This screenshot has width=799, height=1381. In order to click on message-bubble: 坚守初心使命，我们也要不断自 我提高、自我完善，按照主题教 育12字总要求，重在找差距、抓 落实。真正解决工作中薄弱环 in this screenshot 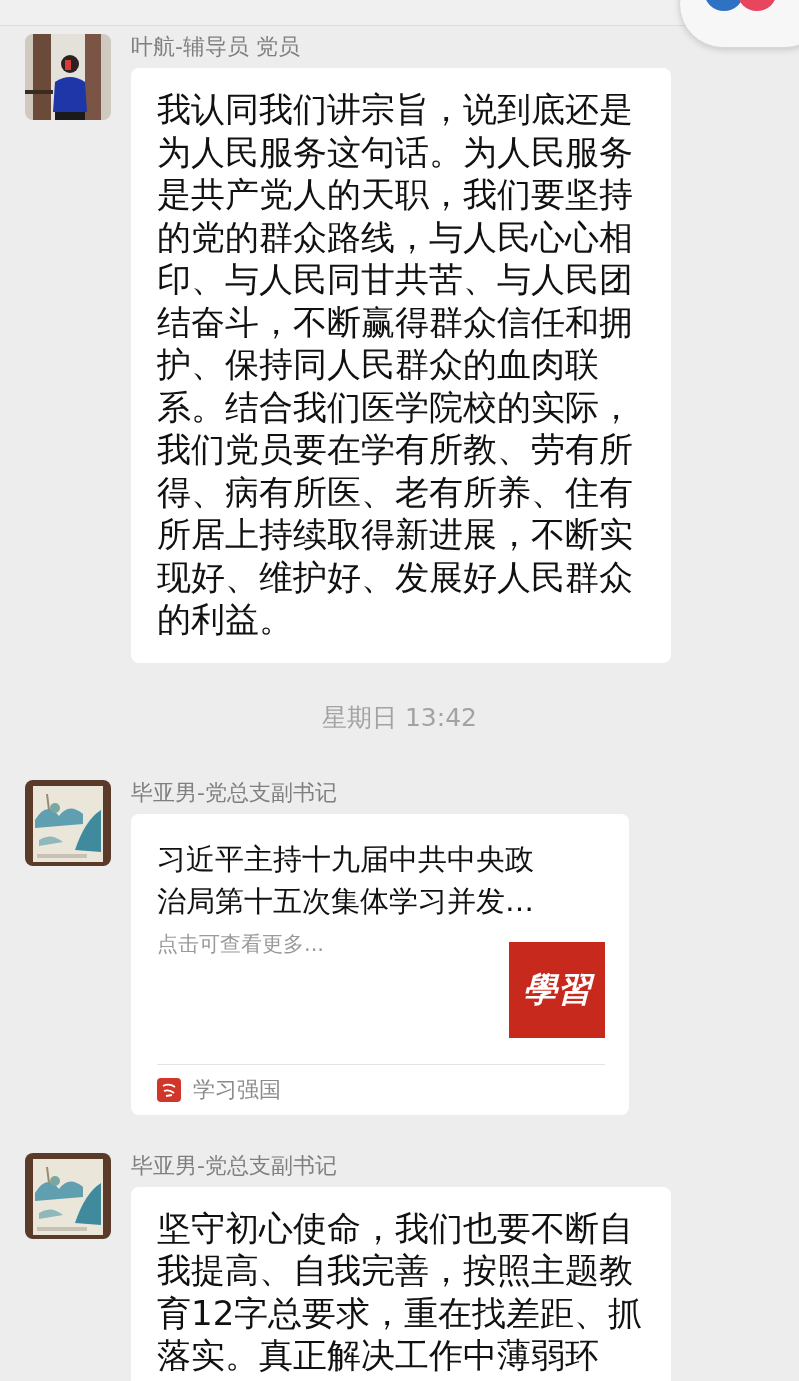, I will do `click(401, 1283)`.